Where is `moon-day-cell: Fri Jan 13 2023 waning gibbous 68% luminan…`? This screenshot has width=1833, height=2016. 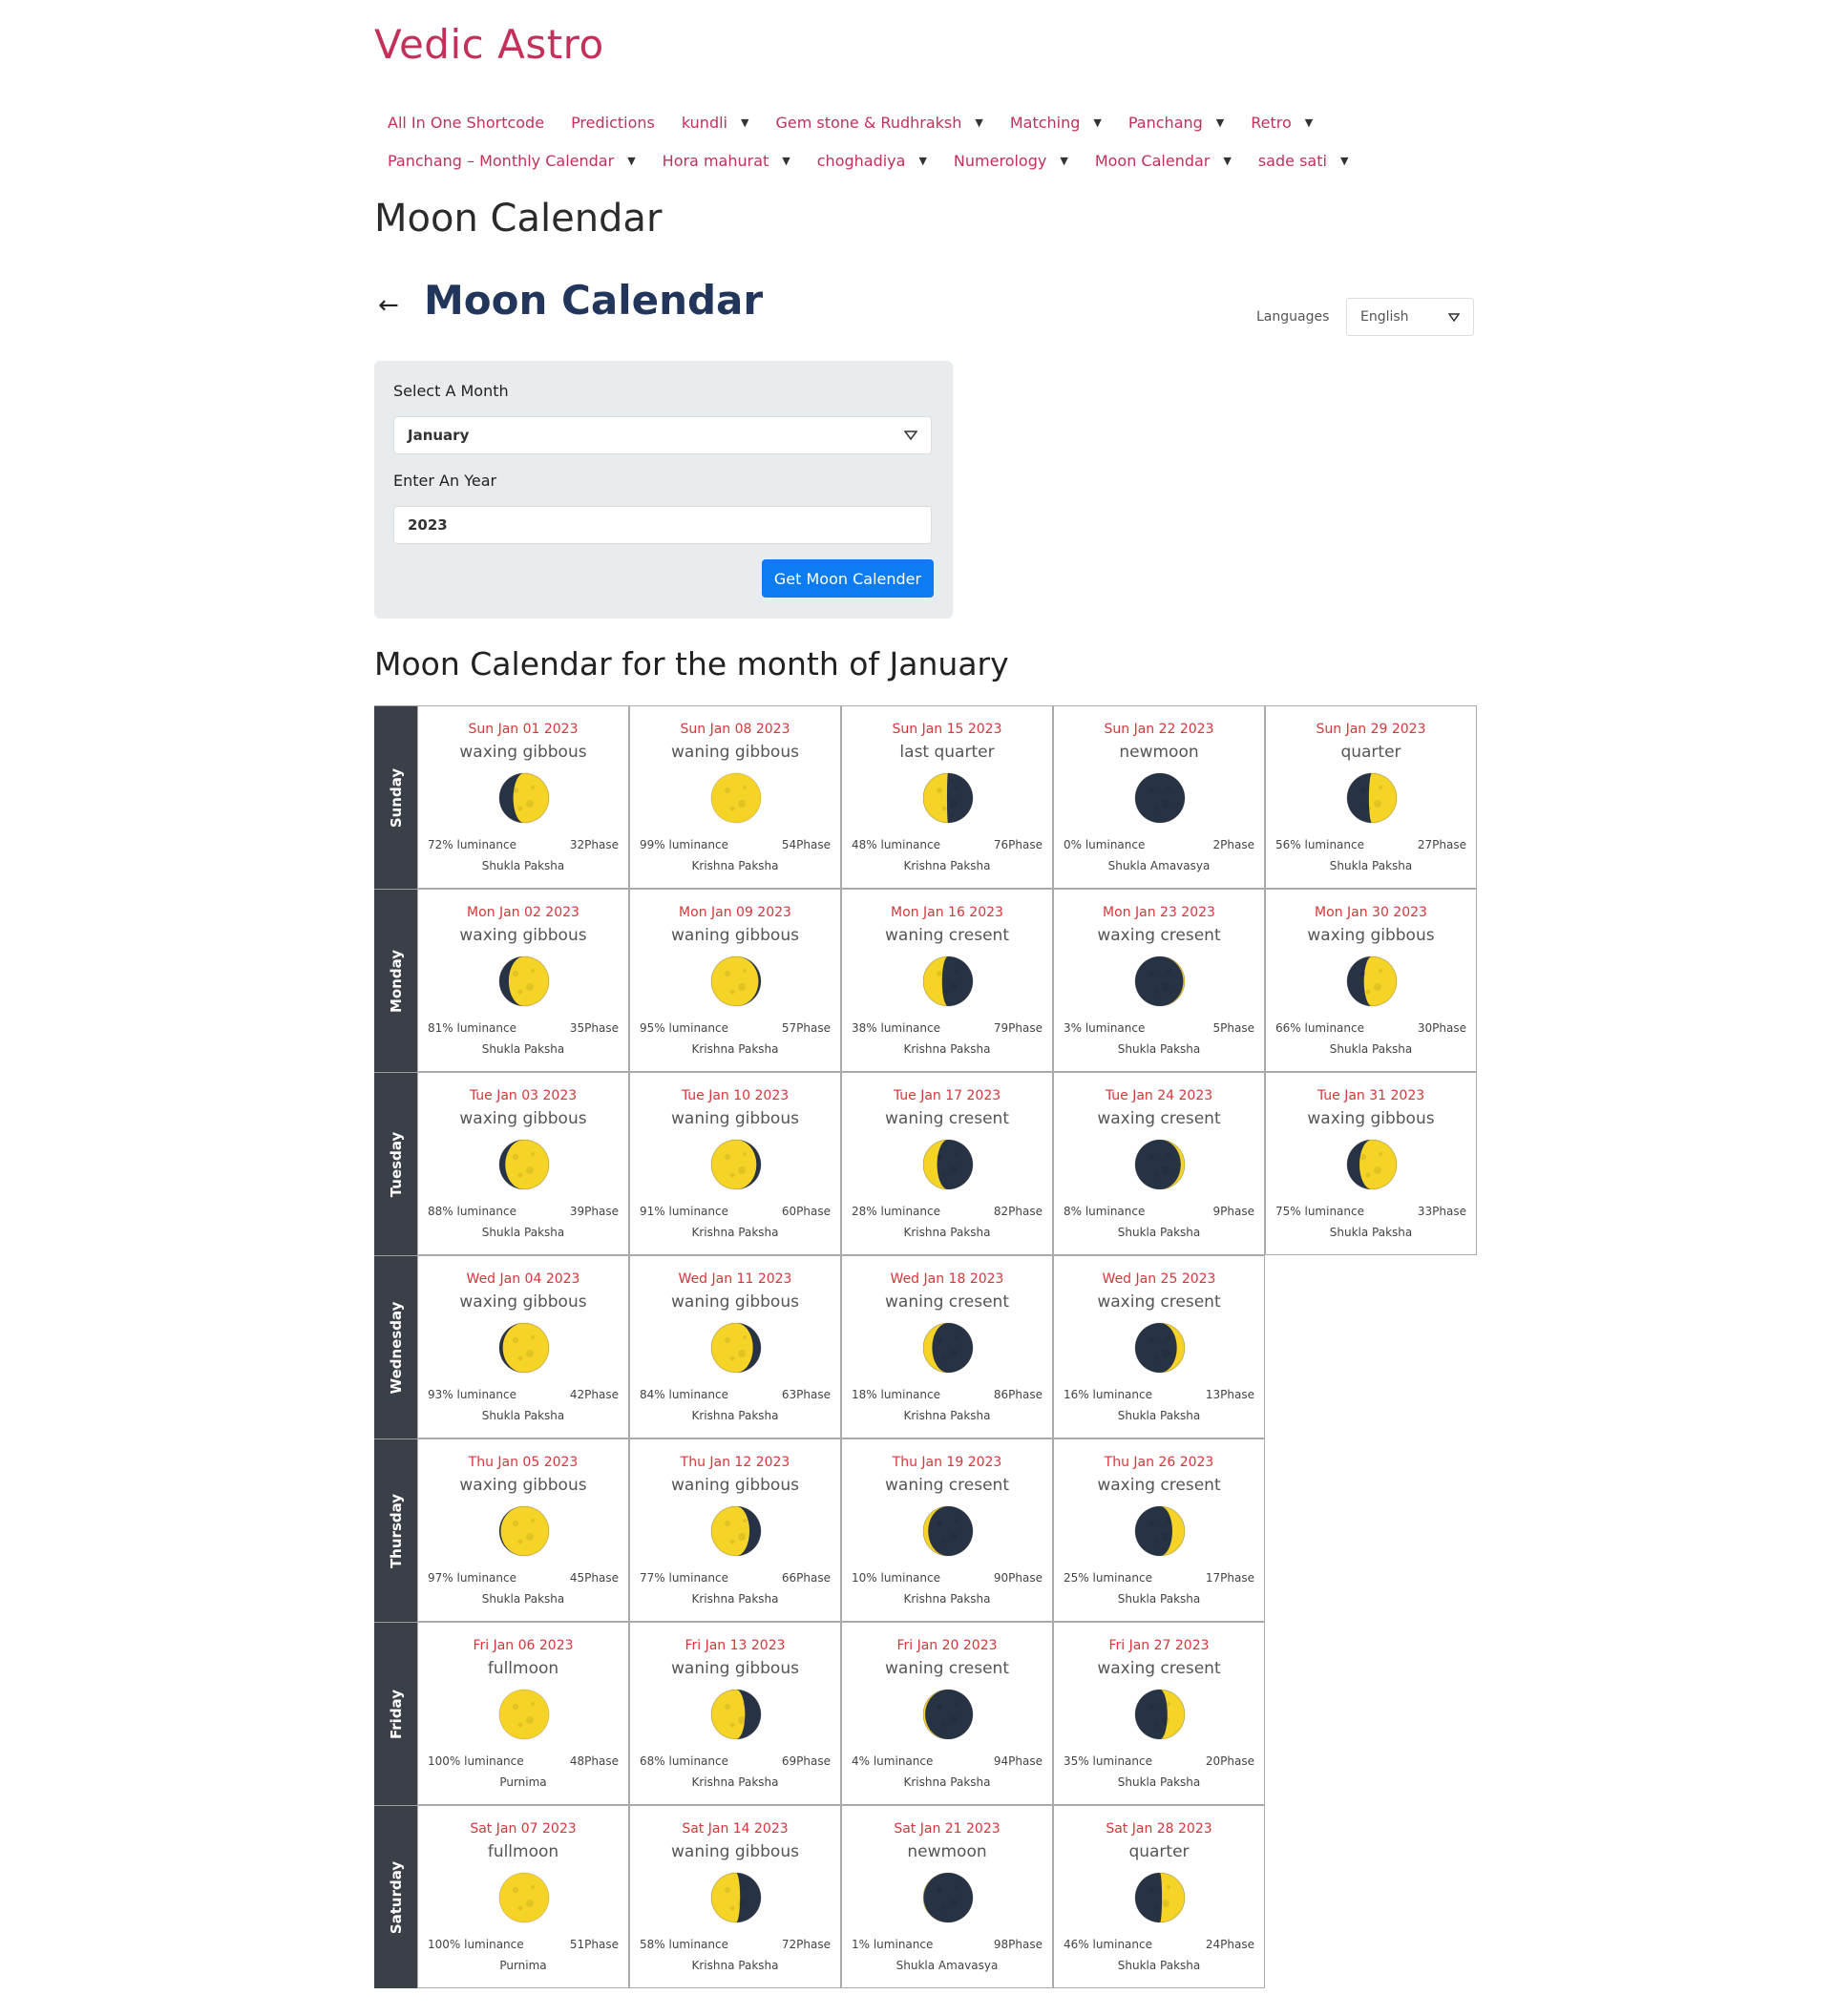 moon-day-cell: Fri Jan 13 2023 waning gibbous 68% luminan… is located at coordinates (735, 1713).